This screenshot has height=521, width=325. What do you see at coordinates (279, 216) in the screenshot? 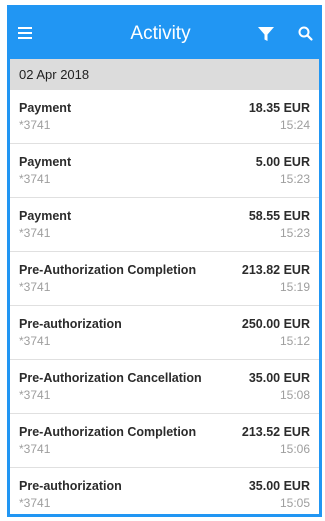
I see `transaction-amount: 58.55 EUR` at bounding box center [279, 216].